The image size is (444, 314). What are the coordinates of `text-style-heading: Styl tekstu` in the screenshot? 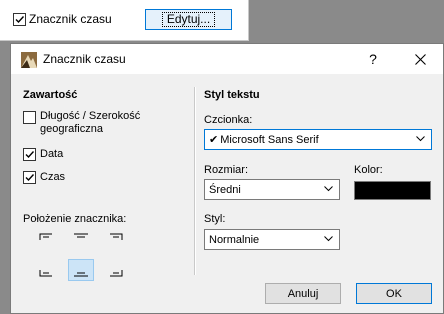 It's located at (232, 95).